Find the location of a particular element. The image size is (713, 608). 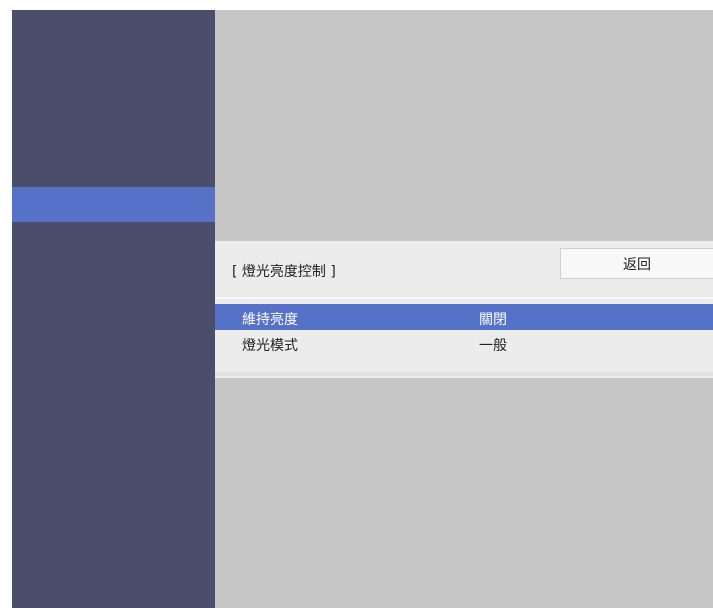

row-value: 關閉 is located at coordinates (493, 320).